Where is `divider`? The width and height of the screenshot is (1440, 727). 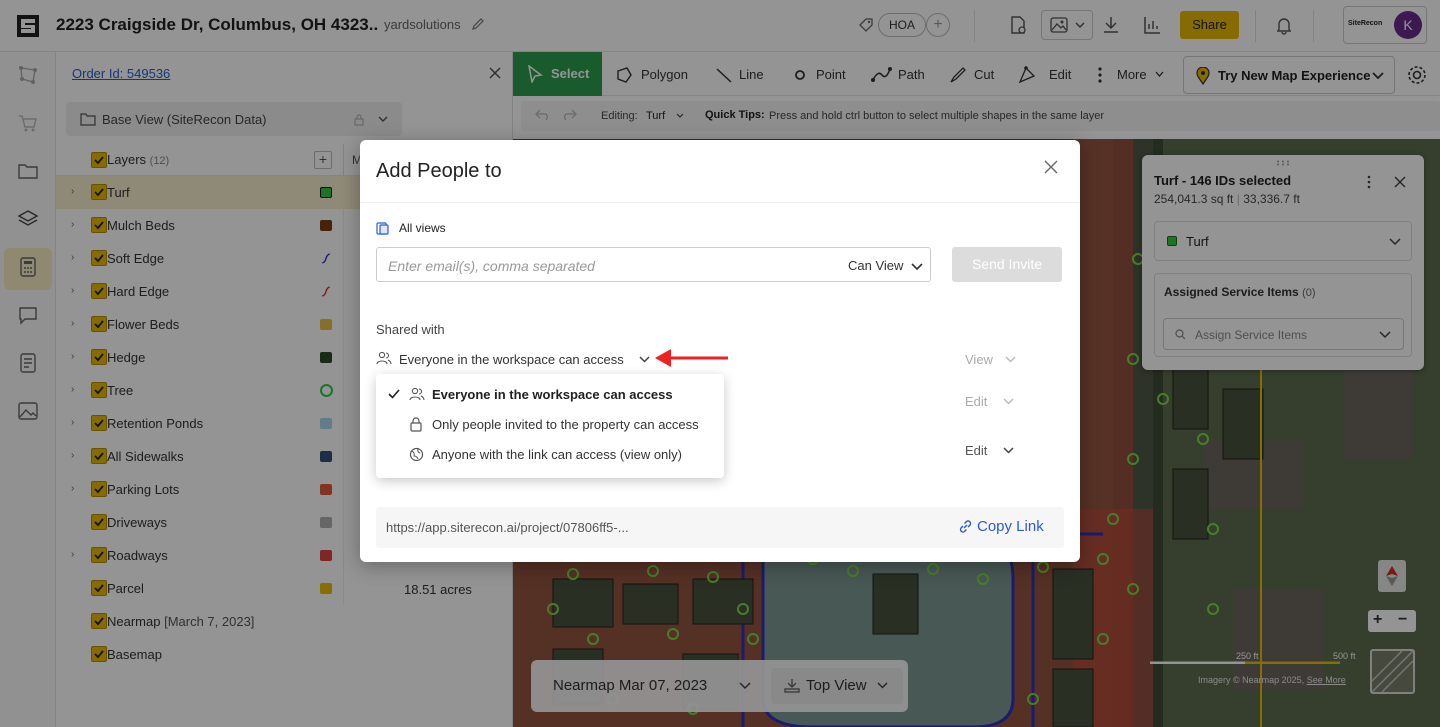
divider is located at coordinates (720, 202).